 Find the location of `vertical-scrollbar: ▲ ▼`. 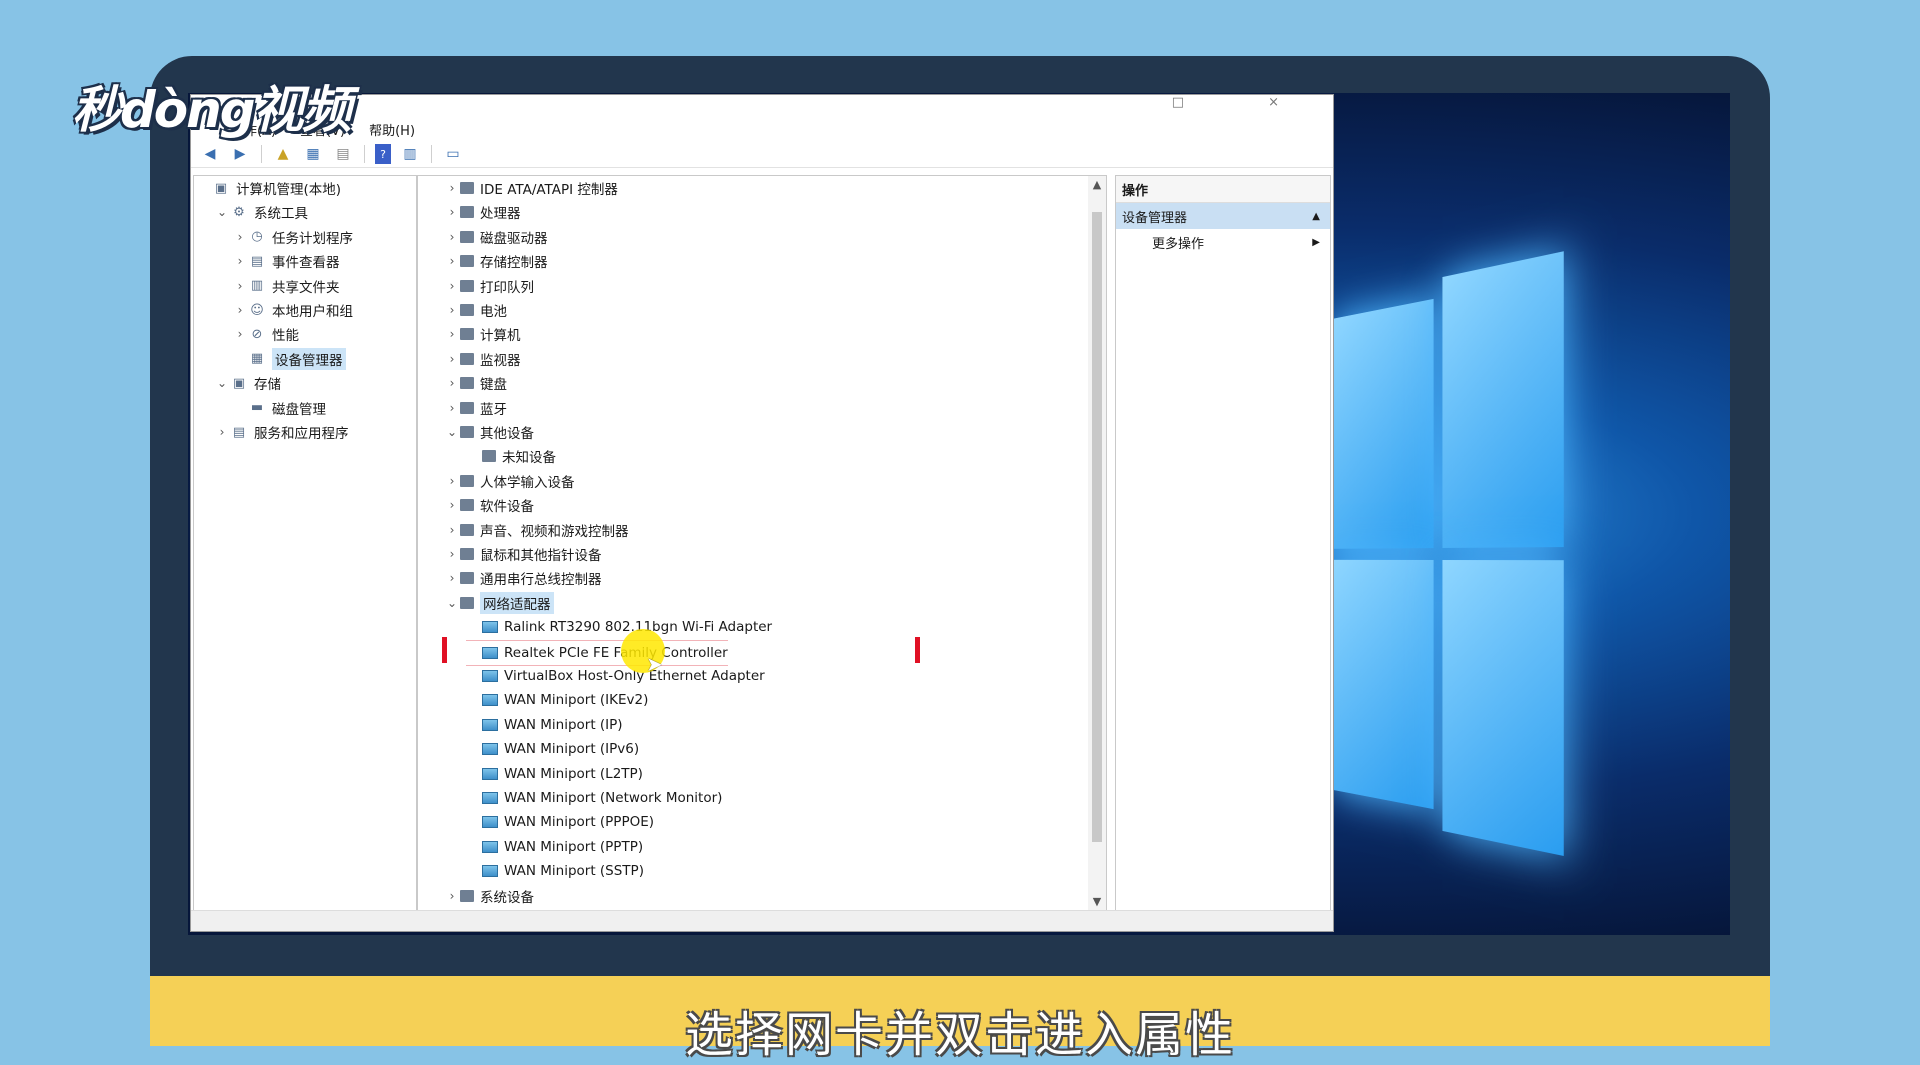

vertical-scrollbar: ▲ ▼ is located at coordinates (1097, 543).